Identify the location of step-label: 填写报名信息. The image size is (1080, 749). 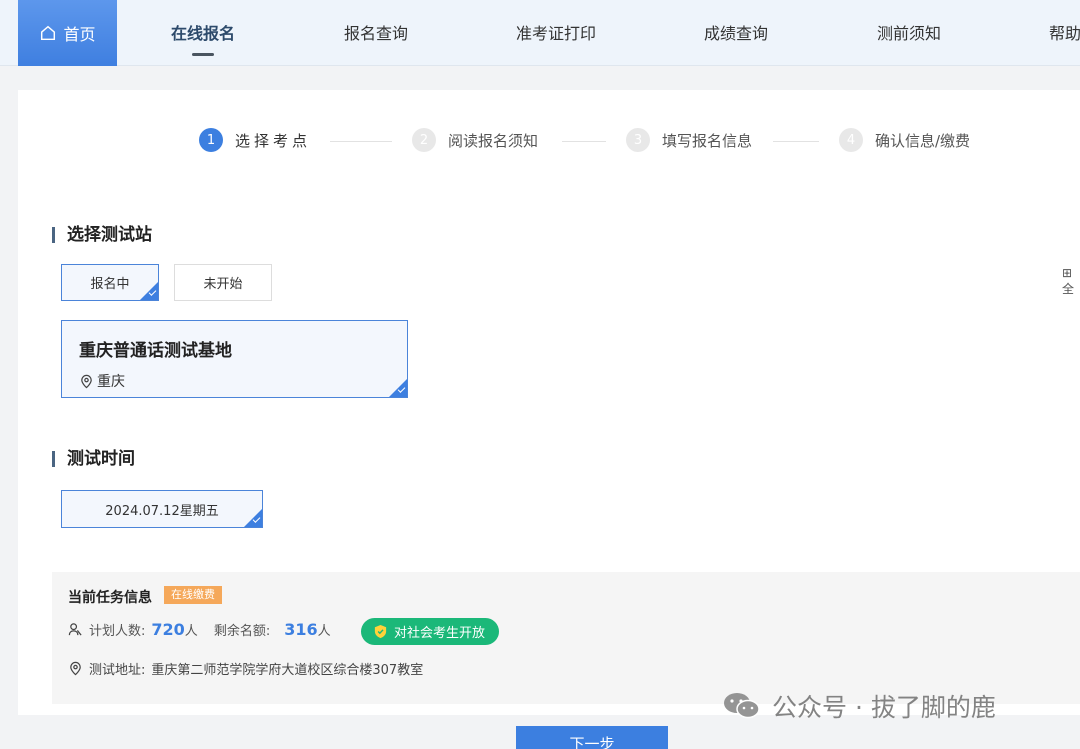
(707, 140).